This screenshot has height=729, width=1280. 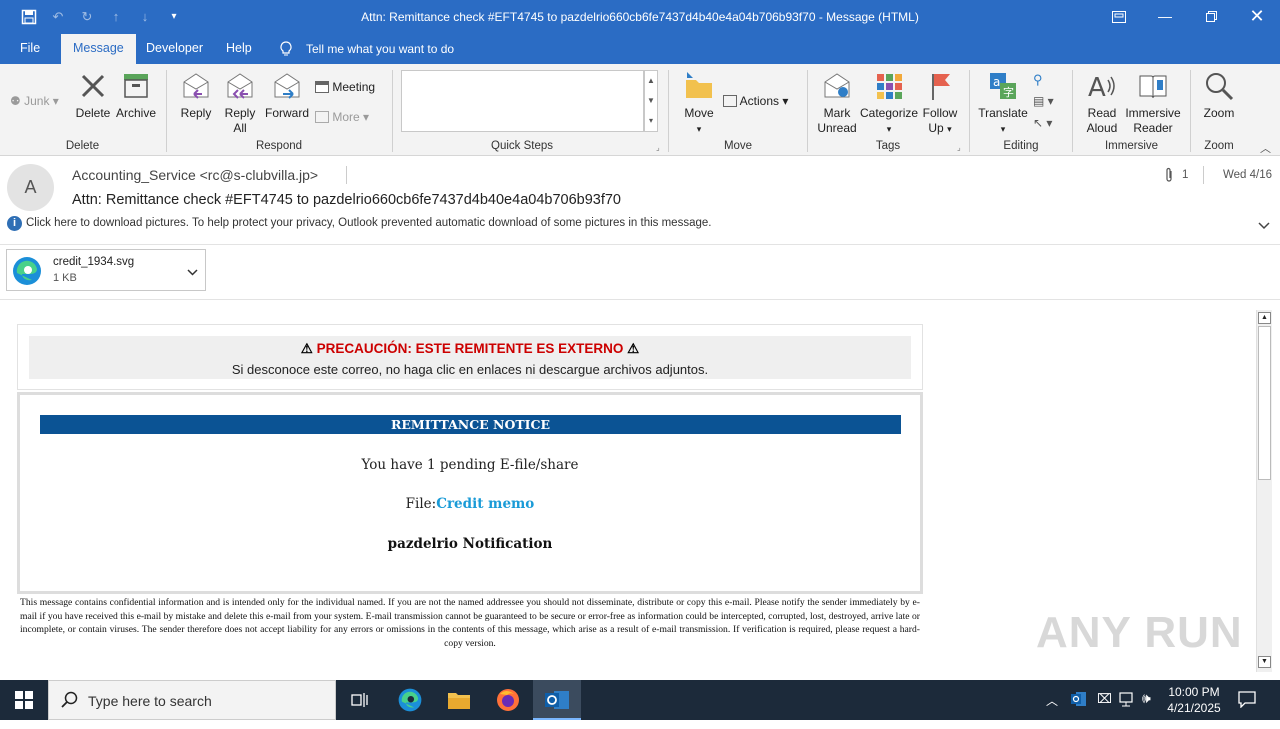 What do you see at coordinates (421, 504) in the screenshot?
I see `file-label: File:` at bounding box center [421, 504].